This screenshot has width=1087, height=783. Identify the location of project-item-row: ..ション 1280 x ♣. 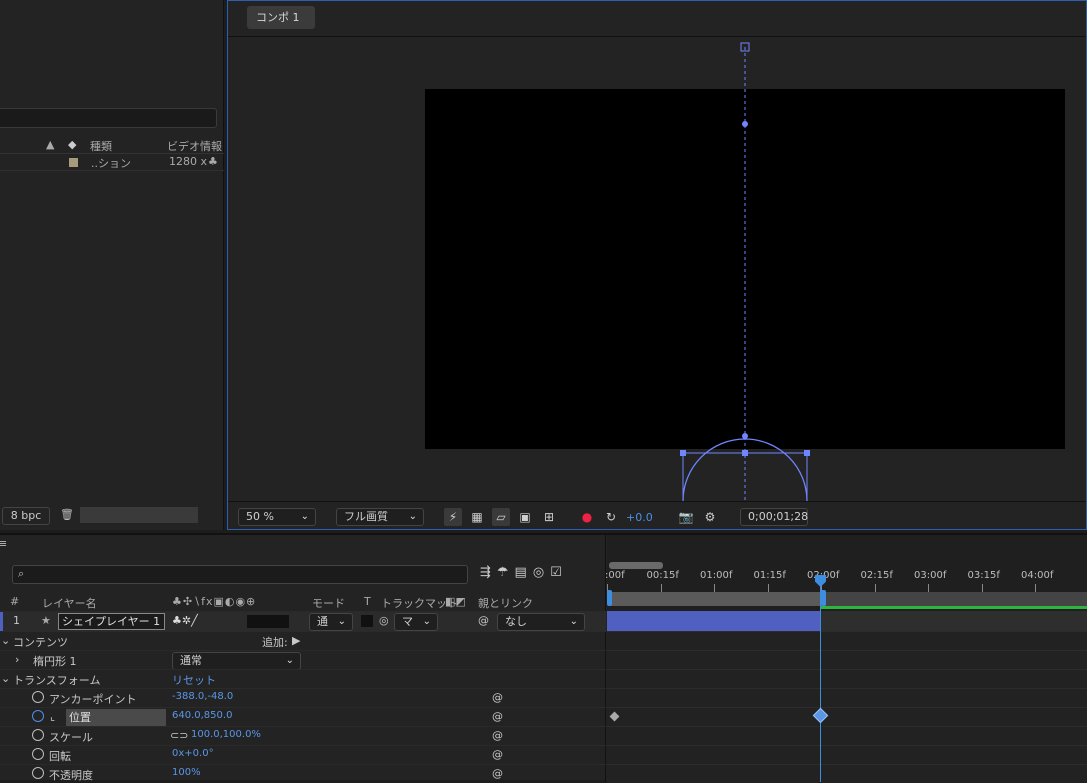
(112, 162).